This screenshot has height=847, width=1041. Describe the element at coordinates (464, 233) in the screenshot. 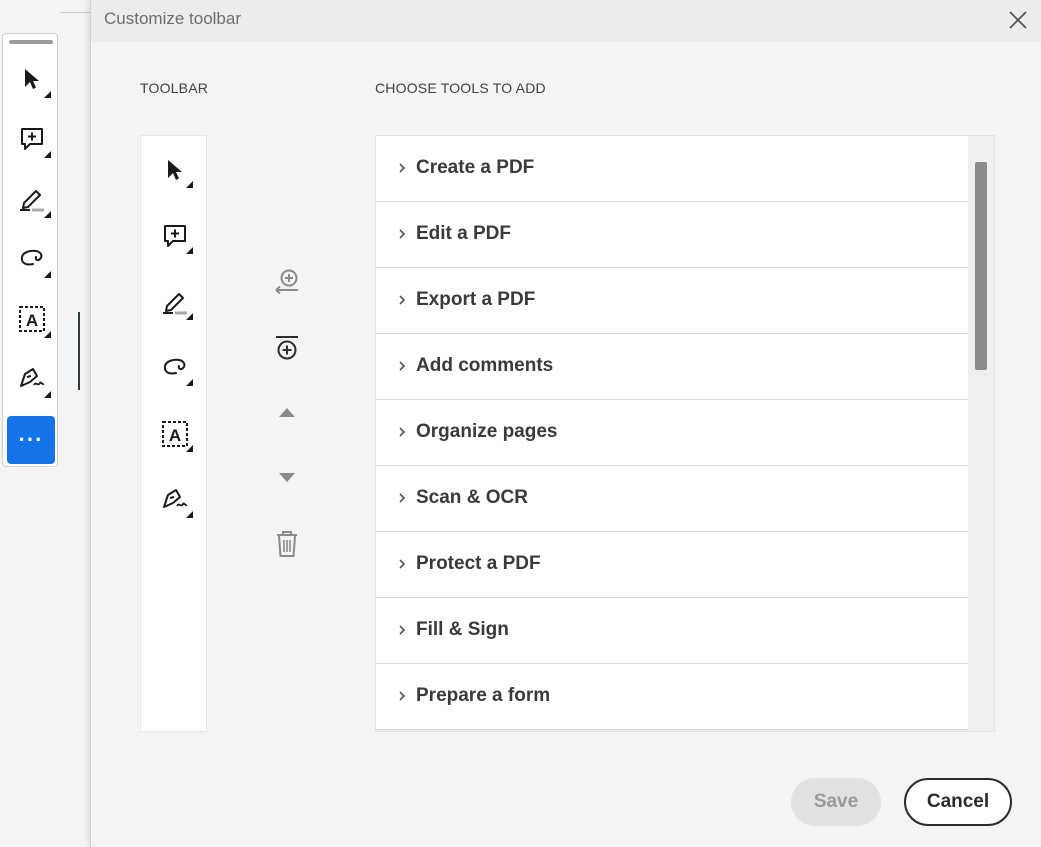

I see `tool-group-label: Edit a PDF` at that location.